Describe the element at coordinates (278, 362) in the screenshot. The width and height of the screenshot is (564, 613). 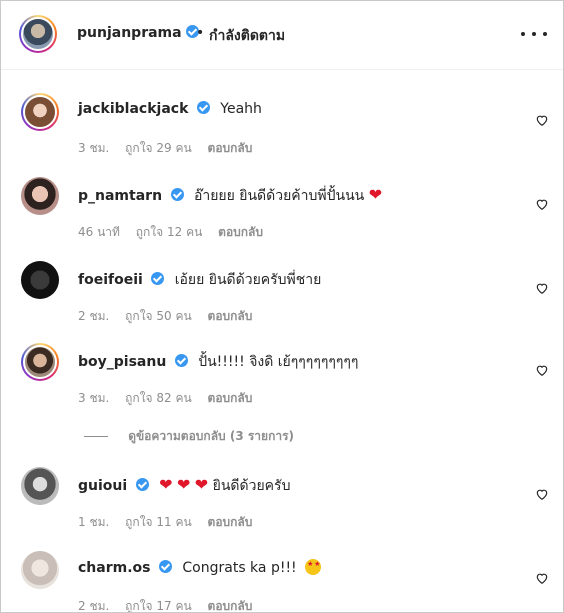
I see `comment-text: ปั้น!!!!! จิงดิ เย้ๆๆๆๆๆๆๆๆๆ` at that location.